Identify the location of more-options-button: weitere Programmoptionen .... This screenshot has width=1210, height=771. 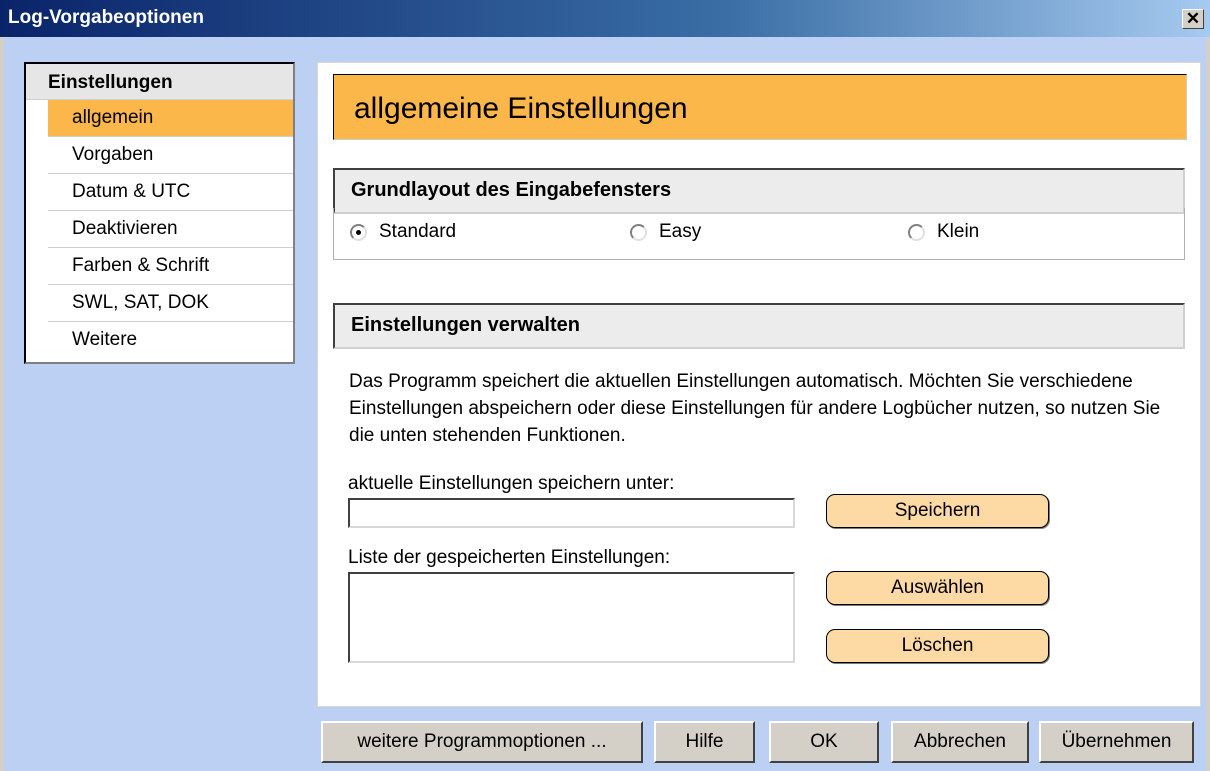
(482, 742).